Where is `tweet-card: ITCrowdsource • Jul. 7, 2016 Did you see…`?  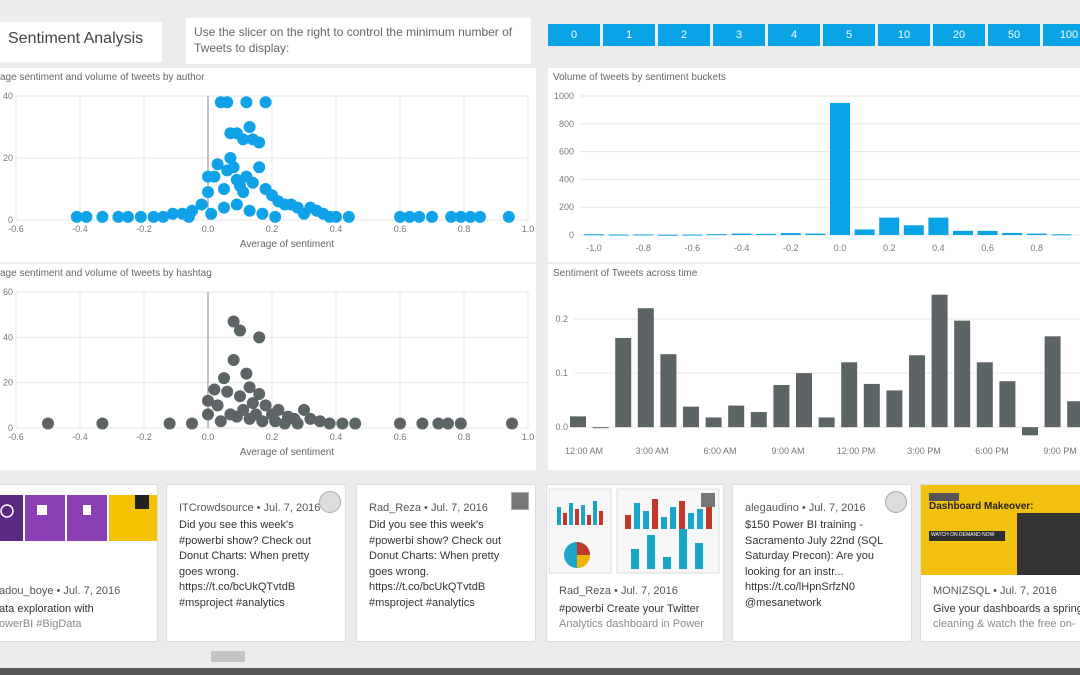
tweet-card: ITCrowdsource • Jul. 7, 2016 Did you see… is located at coordinates (256, 563).